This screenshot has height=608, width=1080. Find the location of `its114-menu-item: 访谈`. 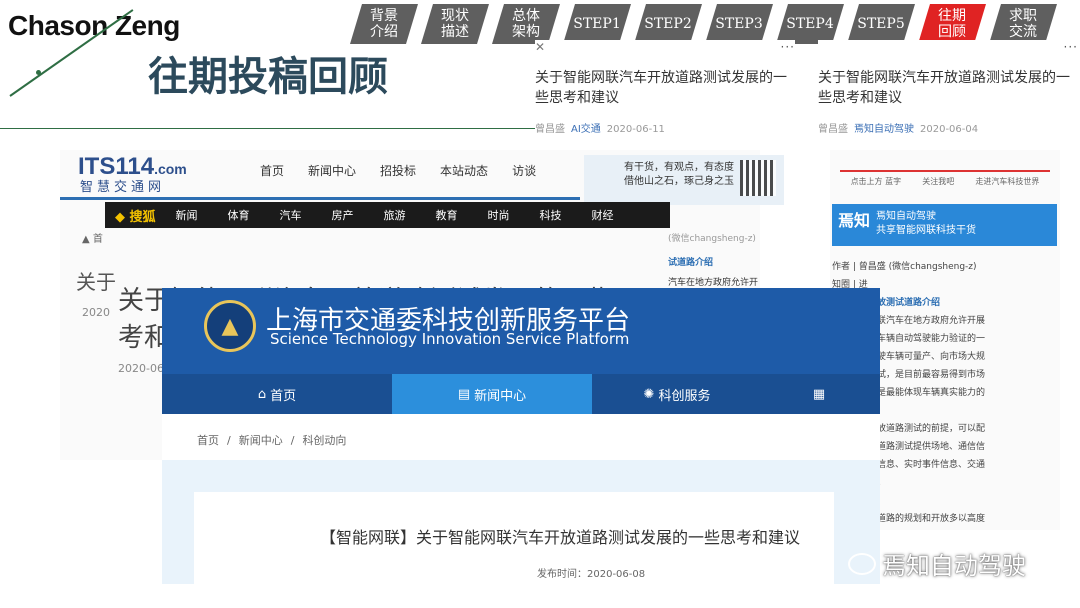

its114-menu-item: 访谈 is located at coordinates (524, 170).